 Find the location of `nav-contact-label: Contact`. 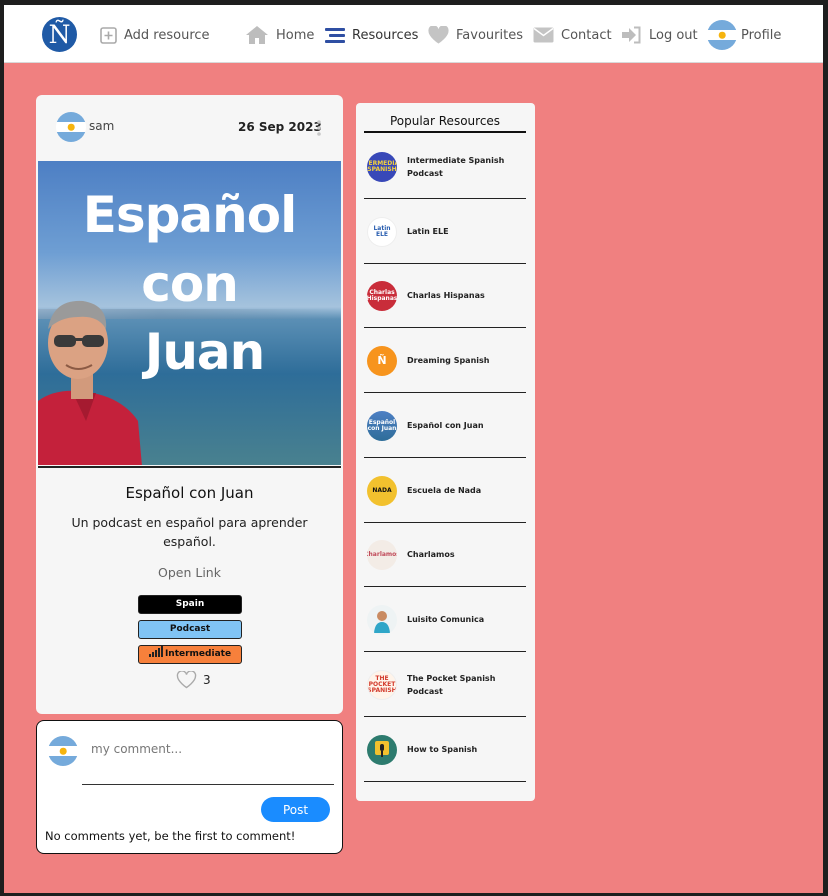

nav-contact-label: Contact is located at coordinates (586, 35).